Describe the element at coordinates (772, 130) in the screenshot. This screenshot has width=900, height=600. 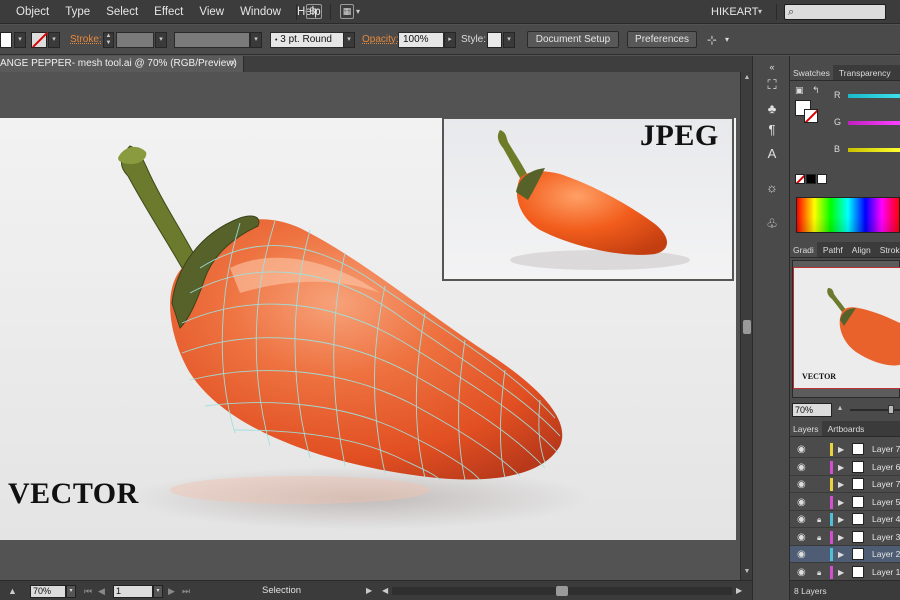
I see `paragraph-icon: ¶` at that location.